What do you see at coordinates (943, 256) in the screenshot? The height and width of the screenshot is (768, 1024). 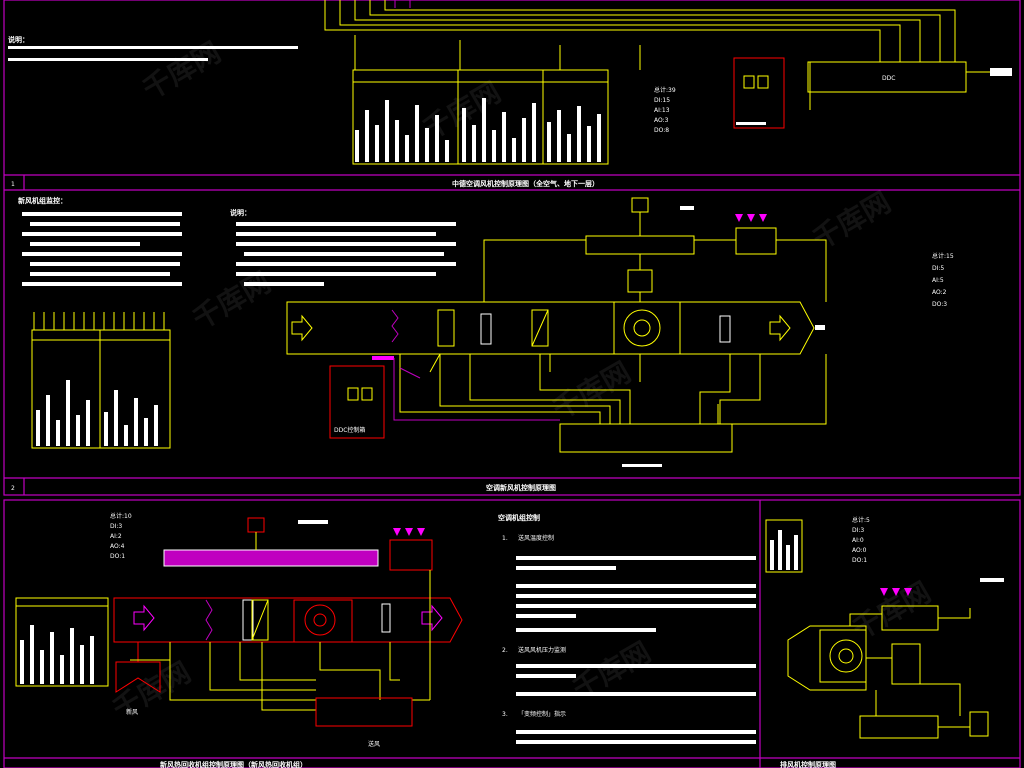 I see `stat-total: 总计:15` at bounding box center [943, 256].